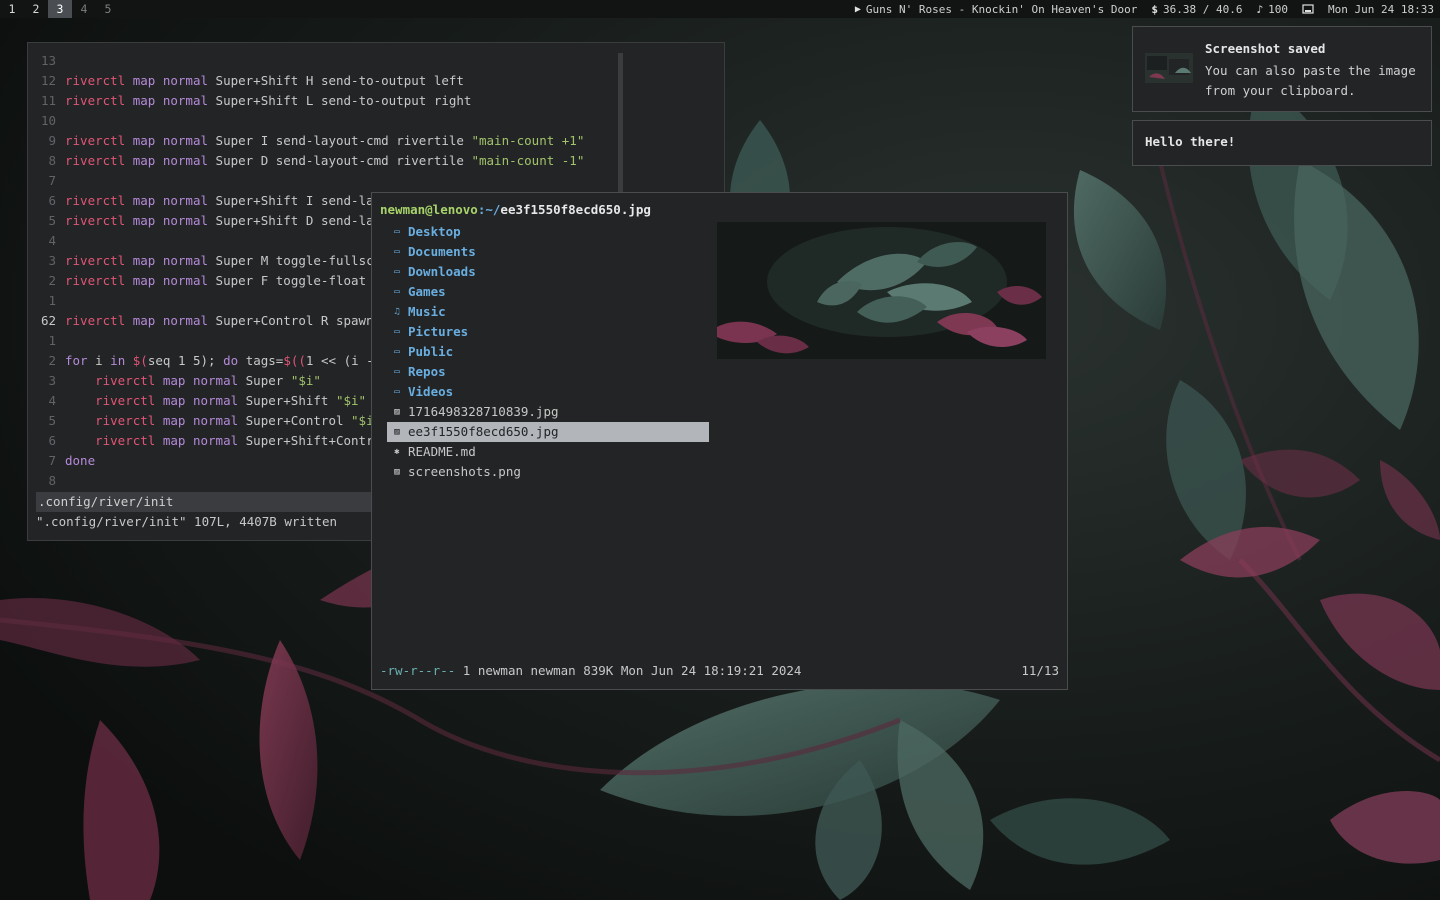 This screenshot has height=900, width=1440. I want to click on fm-path: :~/, so click(489, 209).